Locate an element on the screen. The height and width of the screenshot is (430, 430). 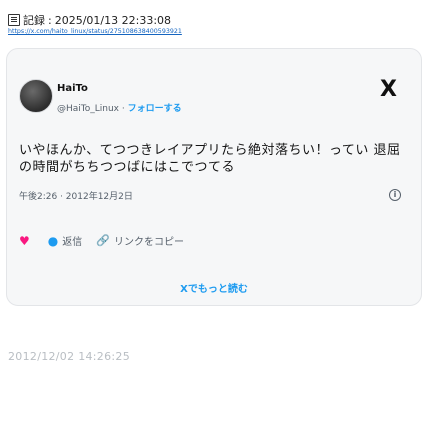
reply-button: ● 返信 is located at coordinates (65, 241).